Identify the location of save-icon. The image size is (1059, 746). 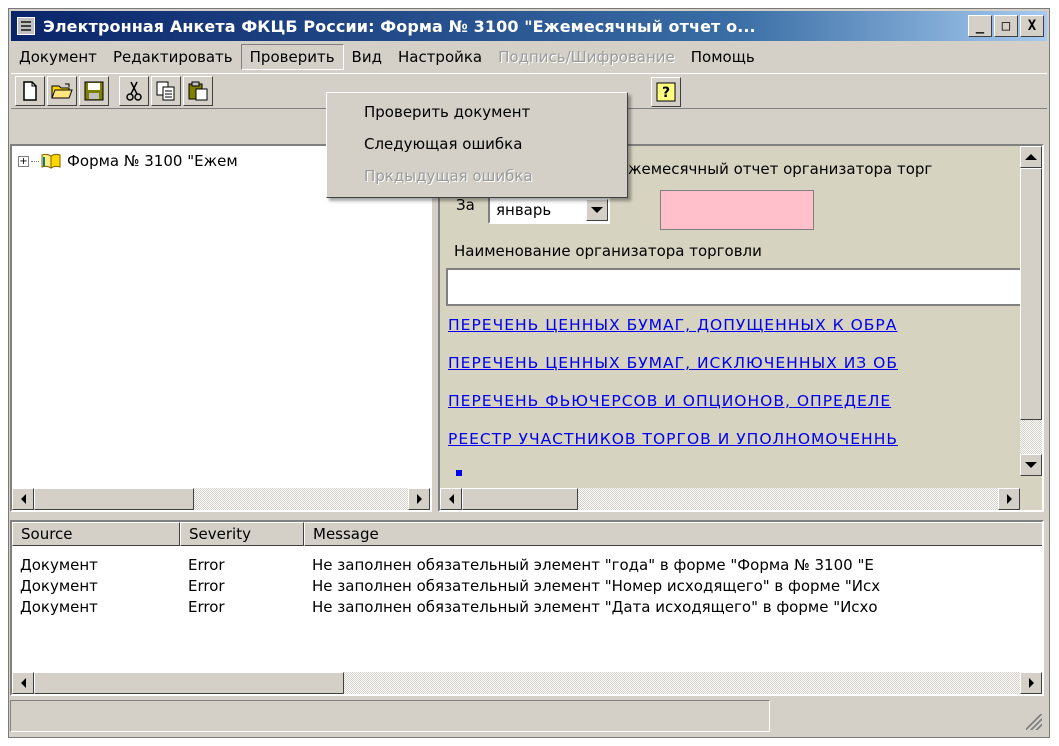
(94, 91).